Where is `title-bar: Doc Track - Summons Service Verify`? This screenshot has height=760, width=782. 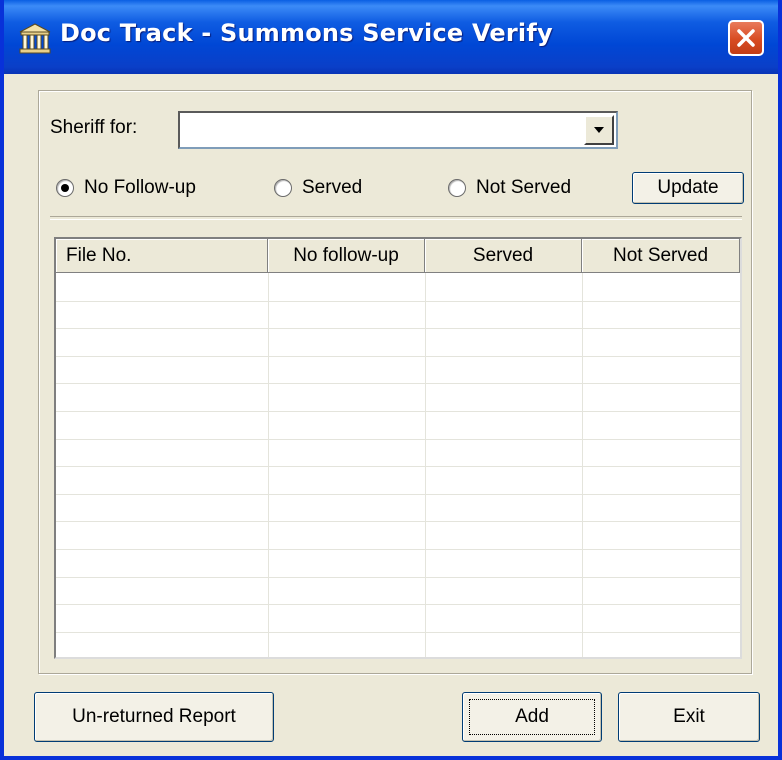 title-bar: Doc Track - Summons Service Verify is located at coordinates (391, 37).